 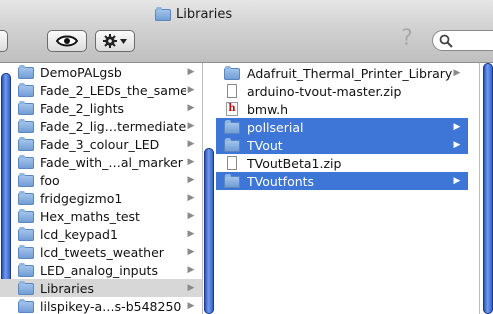 I want to click on list-item: pollserial ▶, so click(x=342, y=127).